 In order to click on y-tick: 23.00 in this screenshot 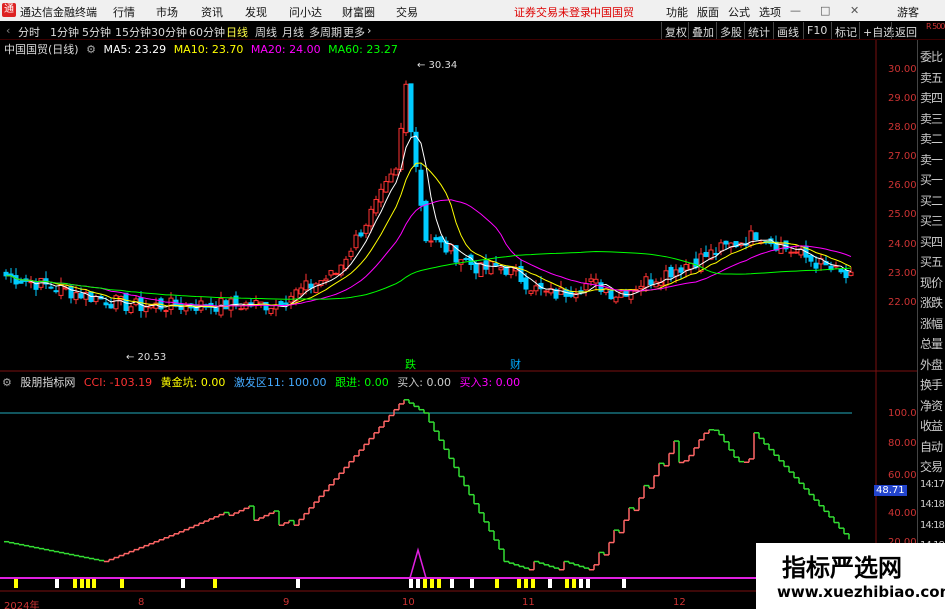, I will do `click(902, 273)`.